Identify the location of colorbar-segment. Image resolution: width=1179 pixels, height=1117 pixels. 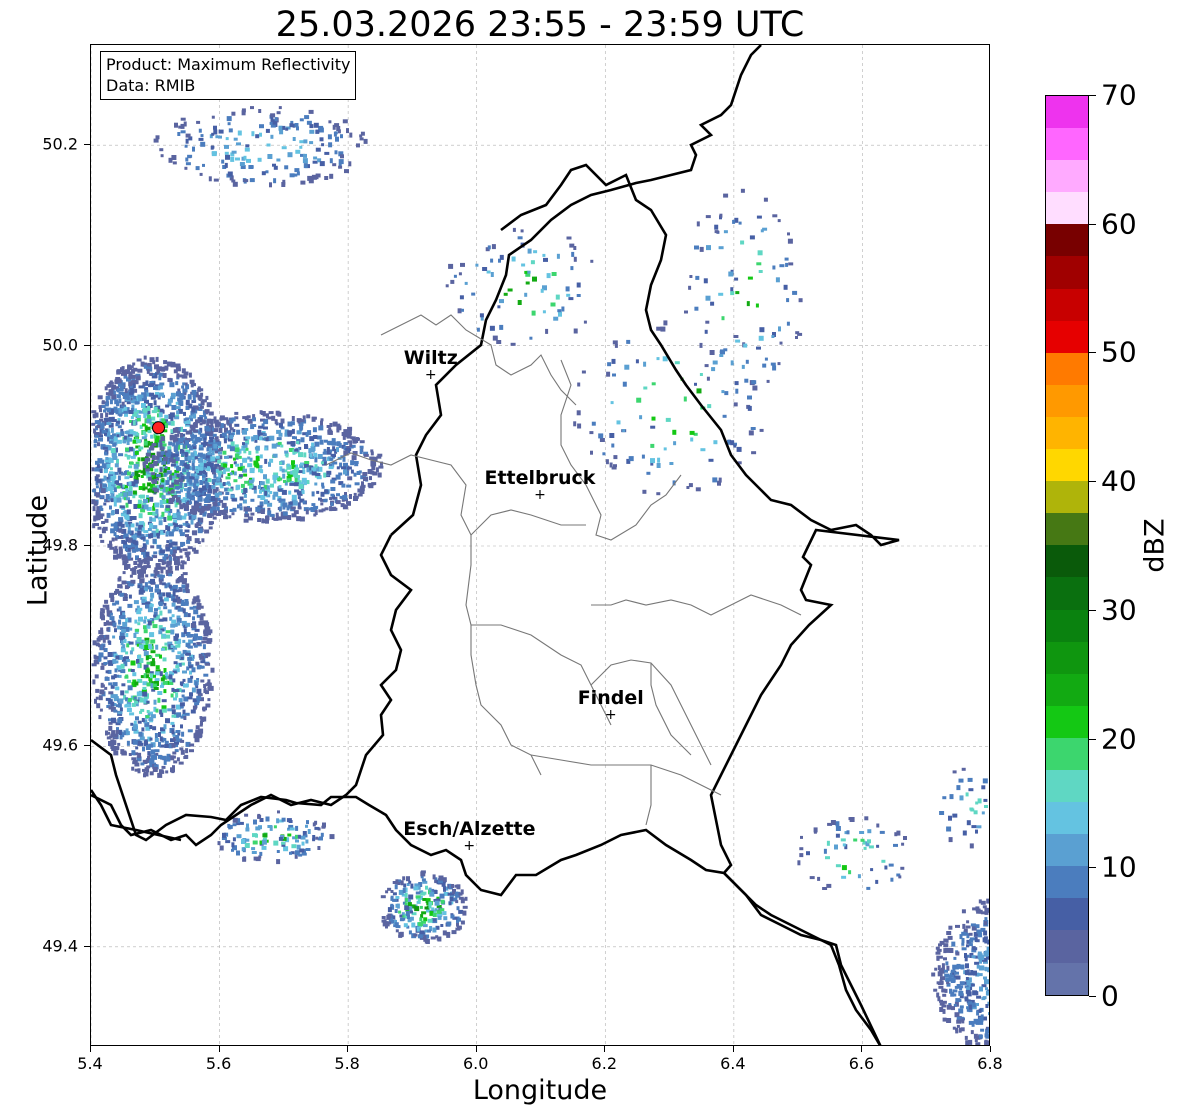
(1067, 112).